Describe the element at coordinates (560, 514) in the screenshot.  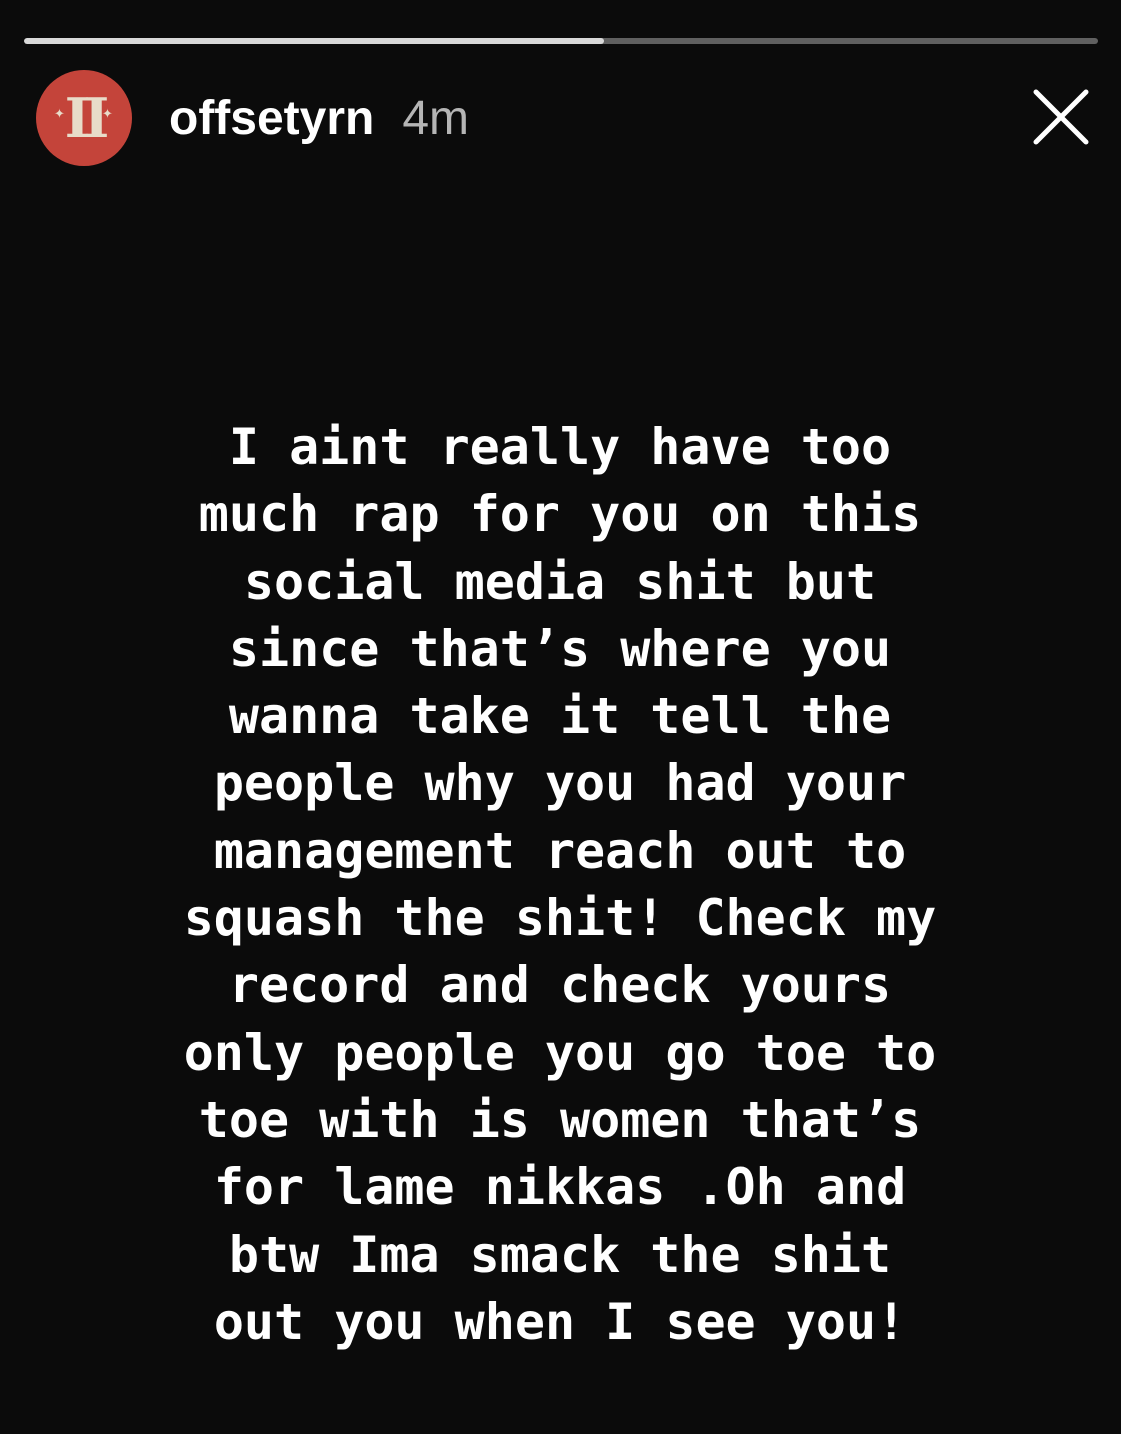
I see `story-text-line: much rap for you on this` at that location.